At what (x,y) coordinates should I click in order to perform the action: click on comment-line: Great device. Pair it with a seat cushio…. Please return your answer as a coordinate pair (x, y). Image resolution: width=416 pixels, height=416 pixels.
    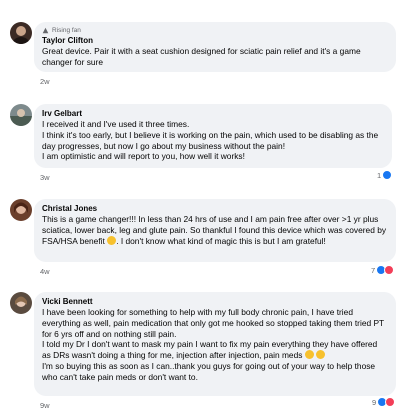
    Looking at the image, I should click on (201, 56).